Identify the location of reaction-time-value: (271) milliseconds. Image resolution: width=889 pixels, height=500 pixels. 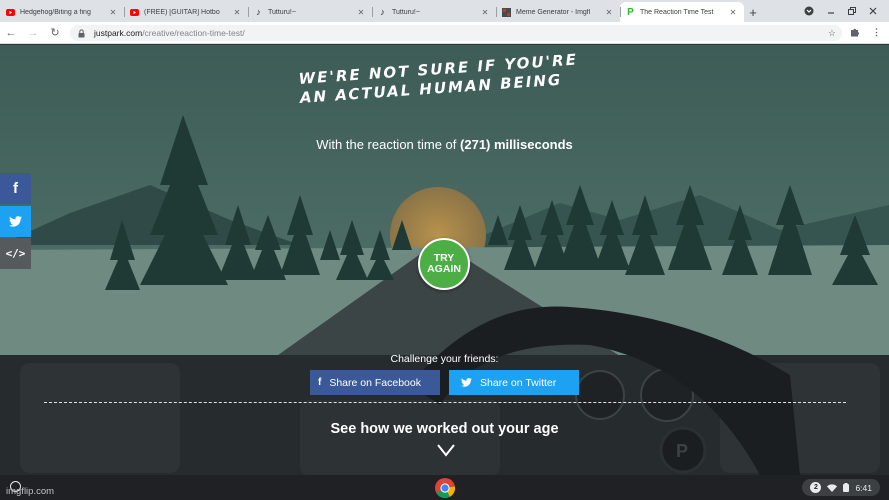
(516, 144).